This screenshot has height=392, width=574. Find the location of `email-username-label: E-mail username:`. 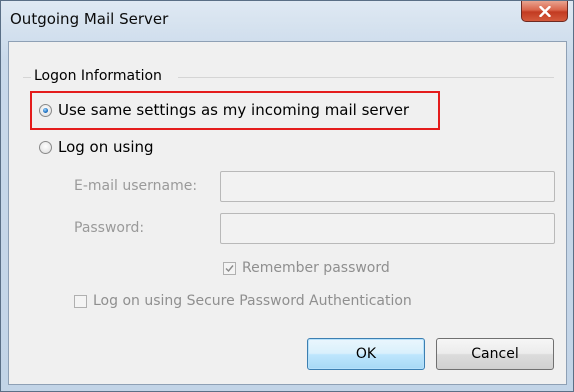

email-username-label: E-mail username: is located at coordinates (136, 186).